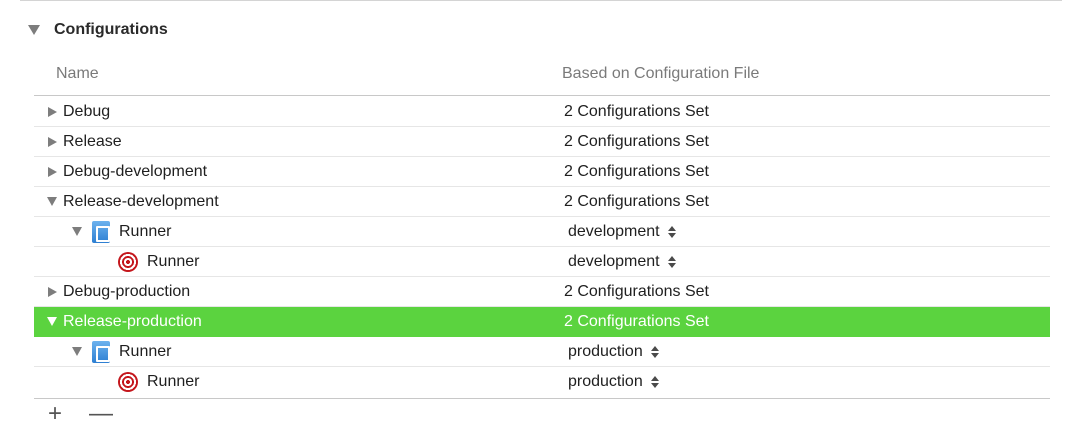 The height and width of the screenshot is (444, 1072). What do you see at coordinates (141, 201) in the screenshot?
I see `config-name: Release-development` at bounding box center [141, 201].